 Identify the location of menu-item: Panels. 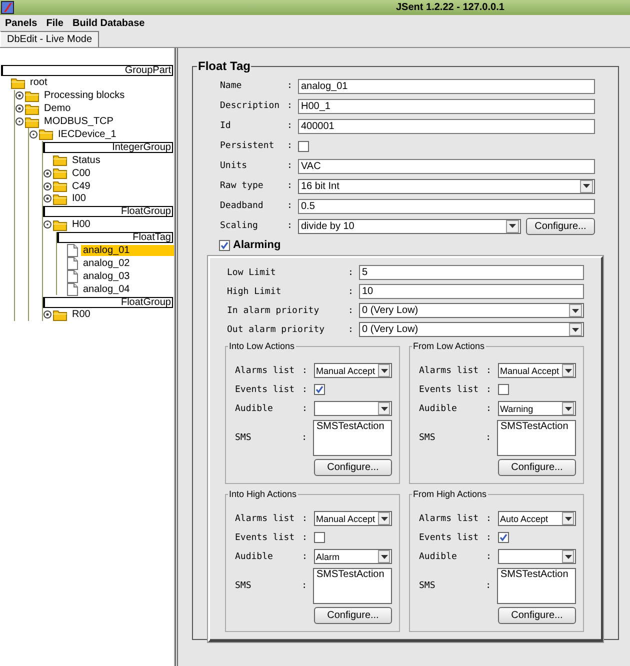
(23, 23).